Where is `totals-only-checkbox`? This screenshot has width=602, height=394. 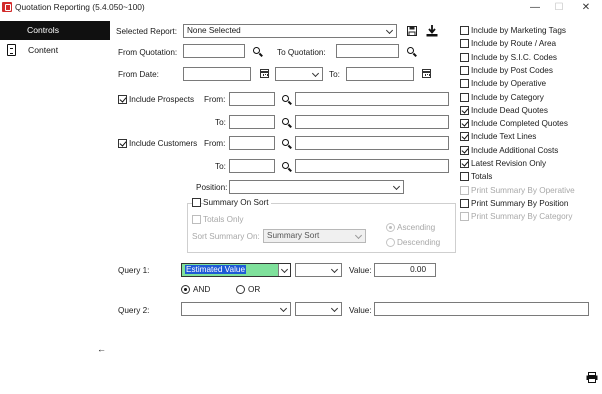 totals-only-checkbox is located at coordinates (196, 219).